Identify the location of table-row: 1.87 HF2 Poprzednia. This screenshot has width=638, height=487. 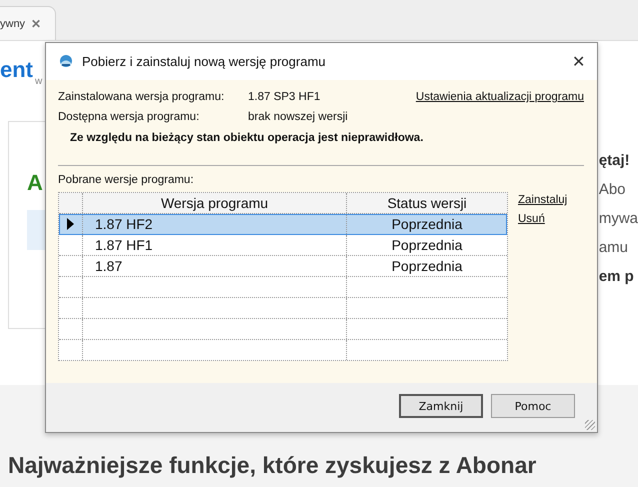
(283, 224).